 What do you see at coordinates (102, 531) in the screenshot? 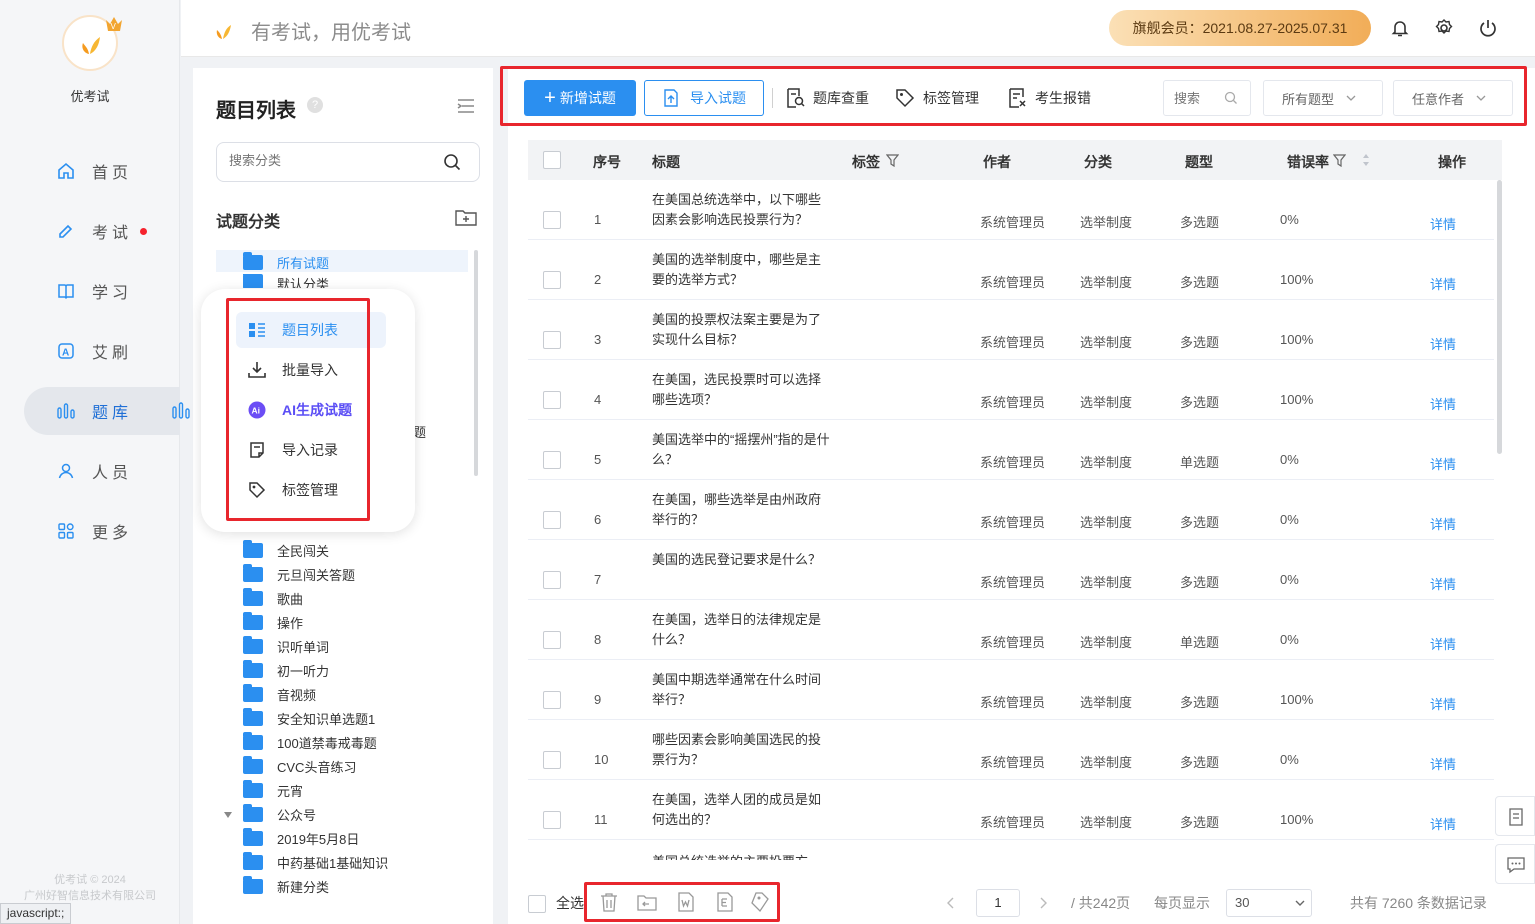
I see `nav-item-more: 更多` at bounding box center [102, 531].